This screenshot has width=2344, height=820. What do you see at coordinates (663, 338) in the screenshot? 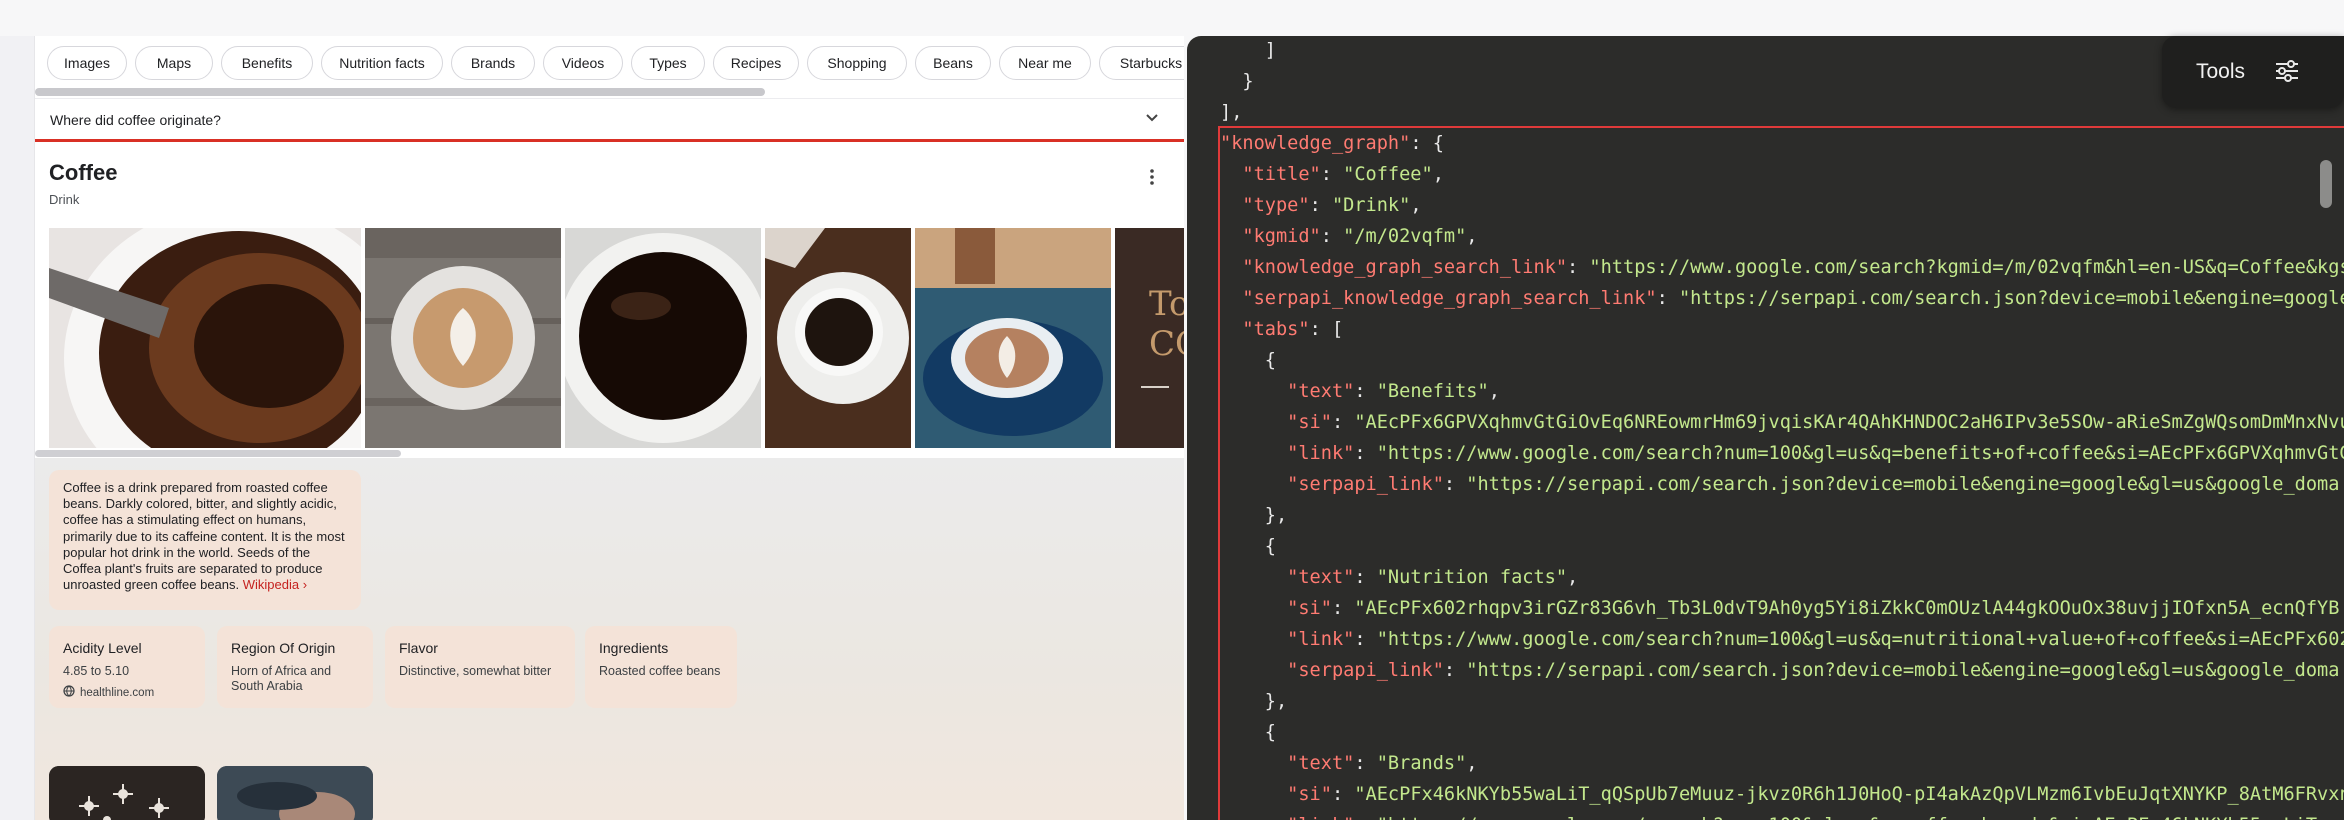
I see `gallery-image-black-coffee-mug` at bounding box center [663, 338].